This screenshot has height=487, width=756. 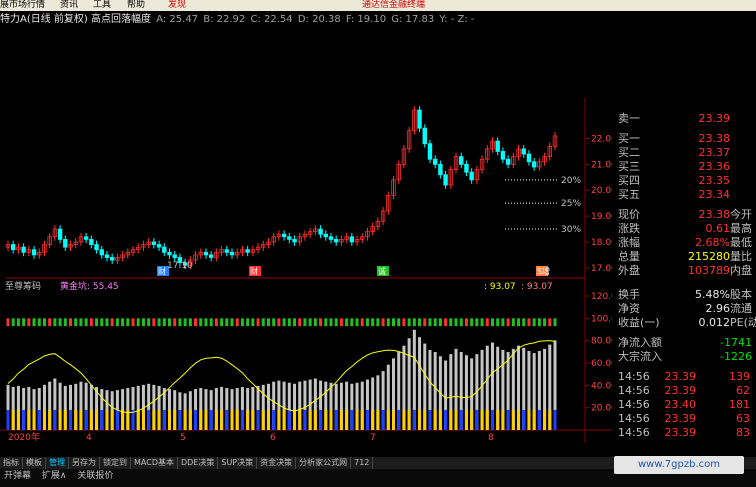 I want to click on quote-value: 23.38, so click(x=714, y=214).